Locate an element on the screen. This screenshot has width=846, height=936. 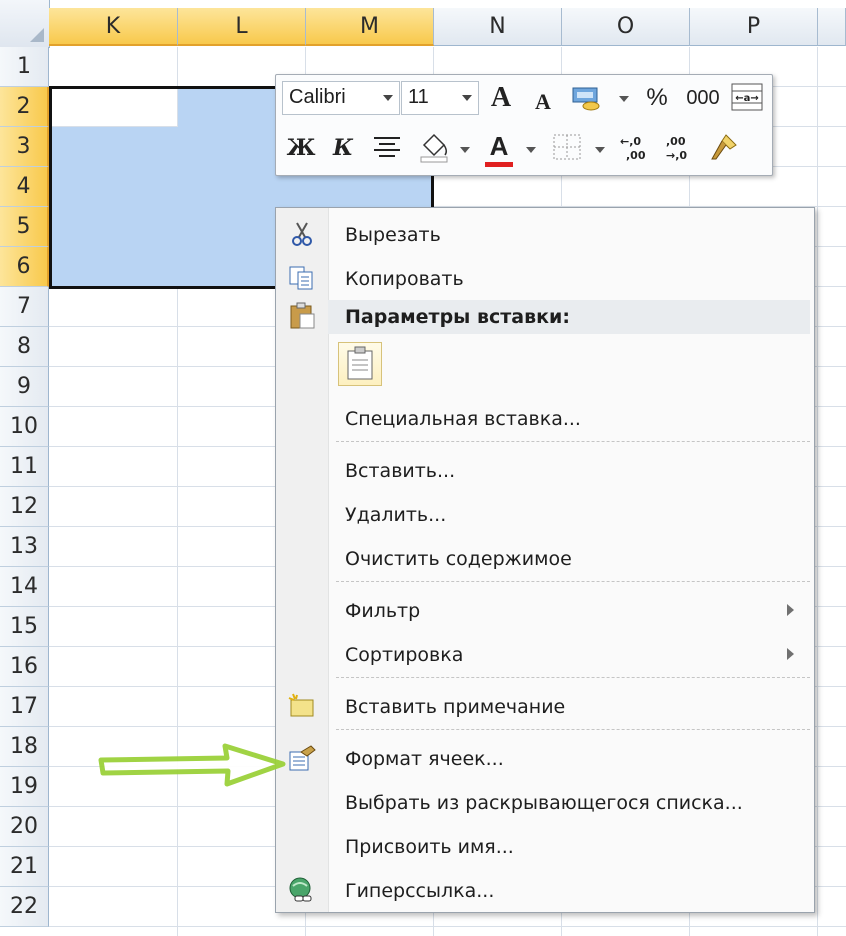
row-header-21: 21 is located at coordinates (24, 867).